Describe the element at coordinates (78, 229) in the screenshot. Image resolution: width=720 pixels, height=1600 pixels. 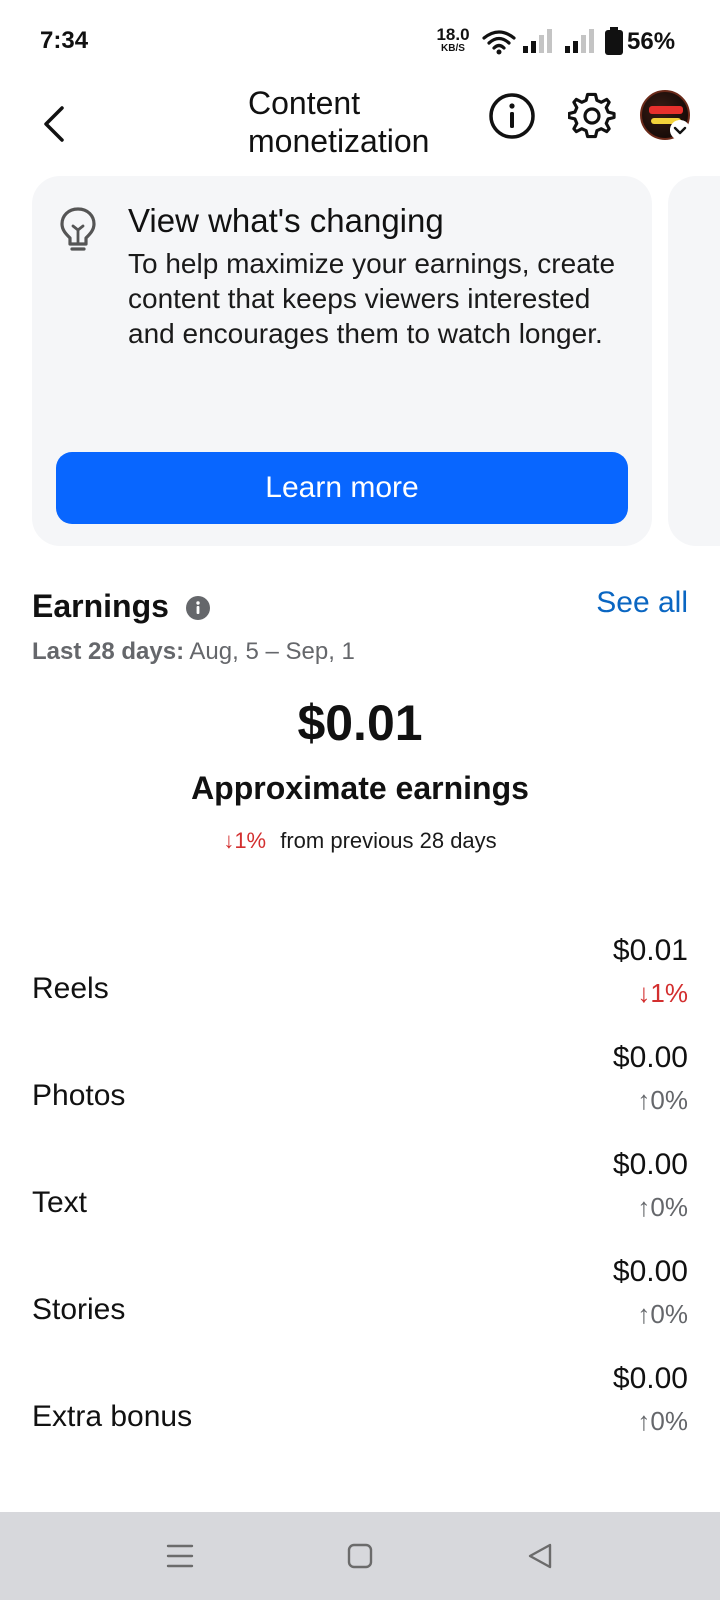
I see `lightbulb-icon` at that location.